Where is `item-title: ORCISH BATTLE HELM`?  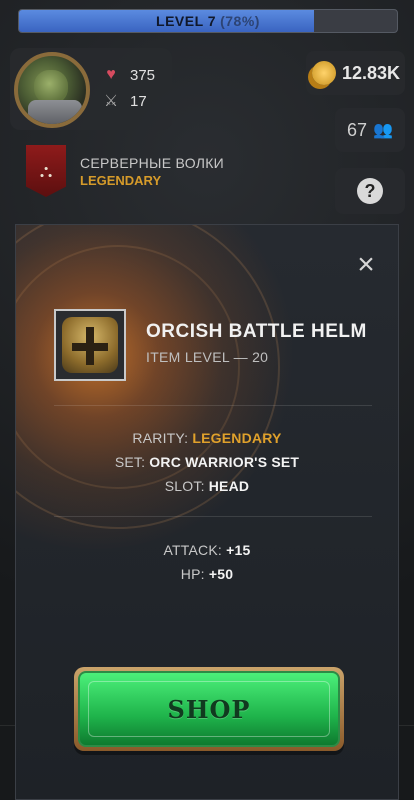 item-title: ORCISH BATTLE HELM is located at coordinates (256, 331).